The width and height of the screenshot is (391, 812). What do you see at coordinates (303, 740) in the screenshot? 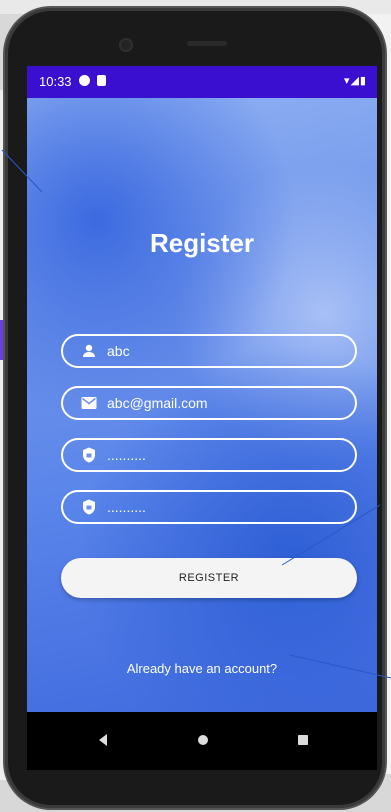
I see `recent-apps-icon` at bounding box center [303, 740].